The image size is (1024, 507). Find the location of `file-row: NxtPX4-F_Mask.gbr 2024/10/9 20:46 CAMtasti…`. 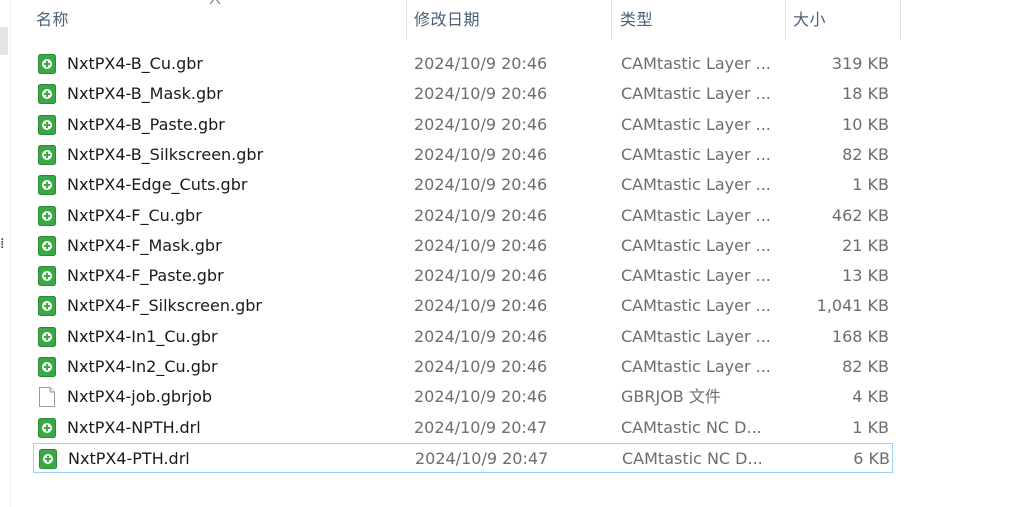

file-row: NxtPX4-F_Mask.gbr 2024/10/9 20:46 CAMtasti… is located at coordinates (463, 246).